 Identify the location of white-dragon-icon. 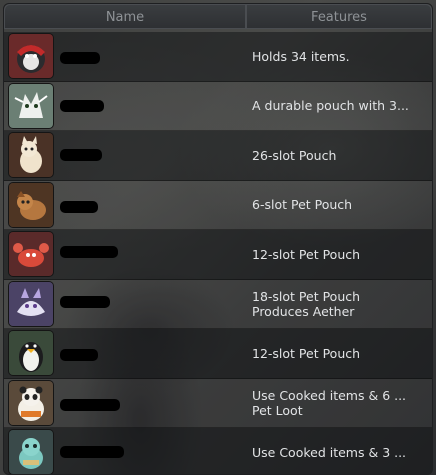
(31, 105).